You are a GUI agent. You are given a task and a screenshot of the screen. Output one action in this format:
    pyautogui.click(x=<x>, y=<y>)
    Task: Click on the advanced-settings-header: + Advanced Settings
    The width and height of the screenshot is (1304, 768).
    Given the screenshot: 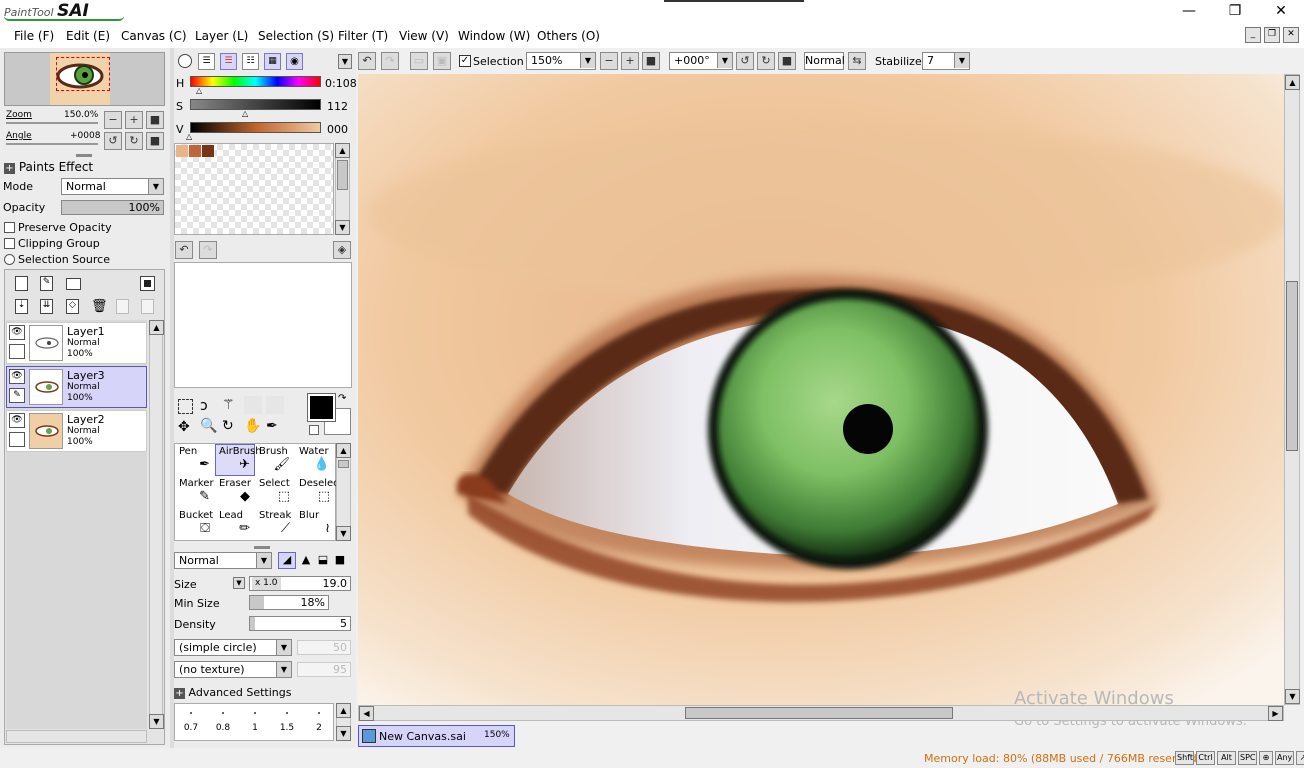 What is the action you would take?
    pyautogui.click(x=232, y=692)
    